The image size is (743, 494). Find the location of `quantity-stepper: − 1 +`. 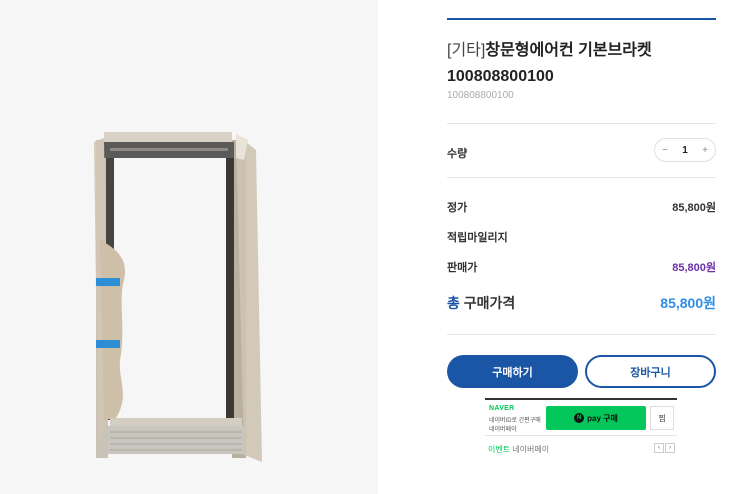

quantity-stepper: − 1 + is located at coordinates (685, 150).